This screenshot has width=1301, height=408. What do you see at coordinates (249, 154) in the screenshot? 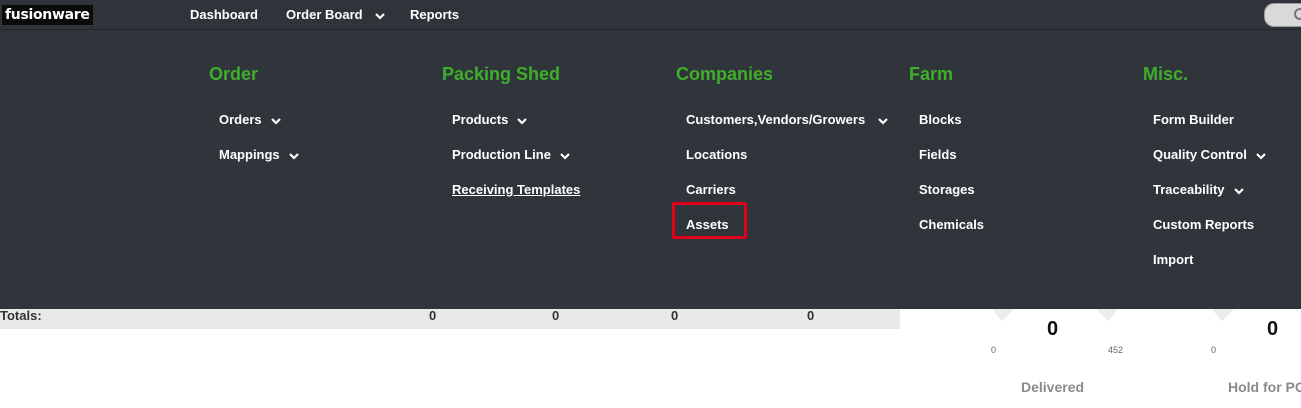
I see `menu-item-label: Mappings` at bounding box center [249, 154].